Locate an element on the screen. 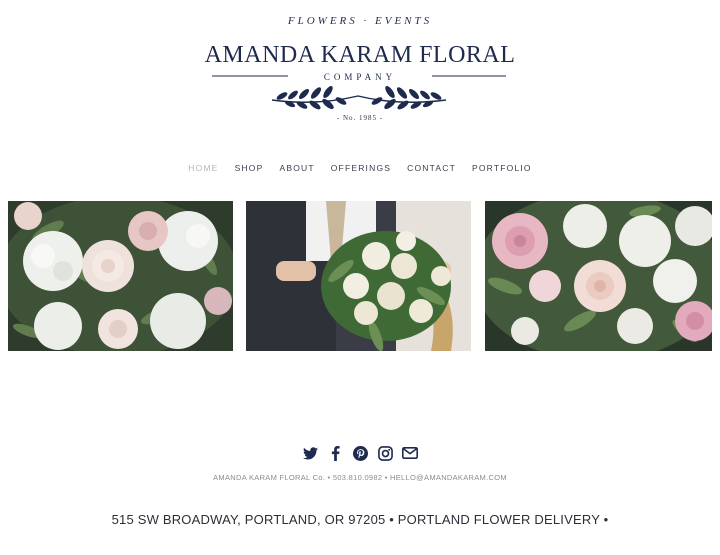  photo-bride-groom-bouquet is located at coordinates (358, 276).